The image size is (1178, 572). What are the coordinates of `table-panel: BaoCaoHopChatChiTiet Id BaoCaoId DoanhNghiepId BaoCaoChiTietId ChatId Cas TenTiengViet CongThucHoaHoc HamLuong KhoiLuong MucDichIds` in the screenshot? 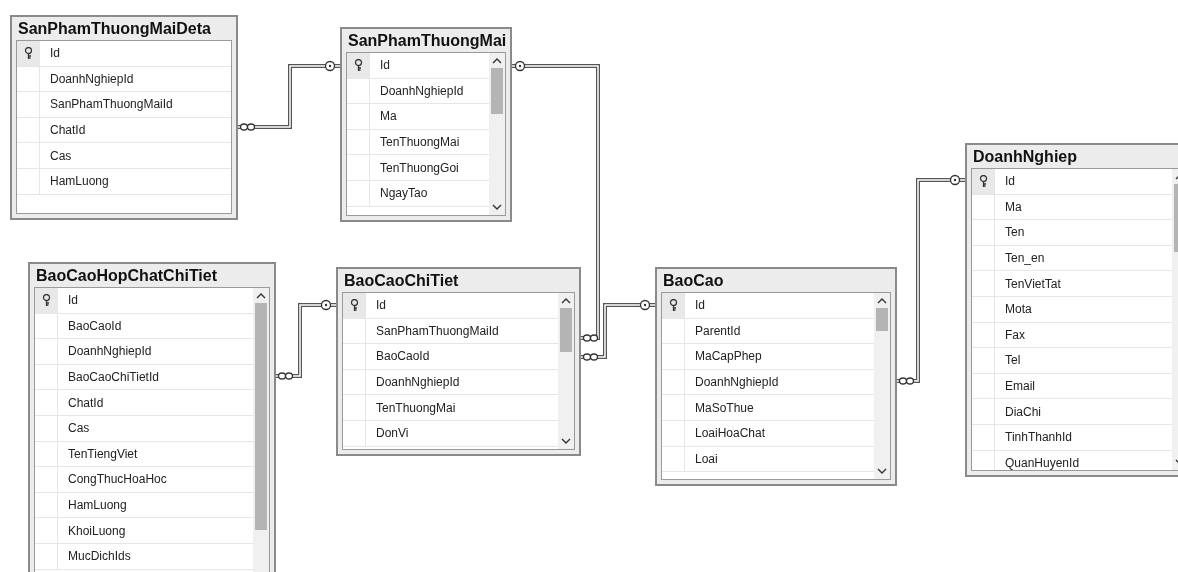 It's located at (152, 417).